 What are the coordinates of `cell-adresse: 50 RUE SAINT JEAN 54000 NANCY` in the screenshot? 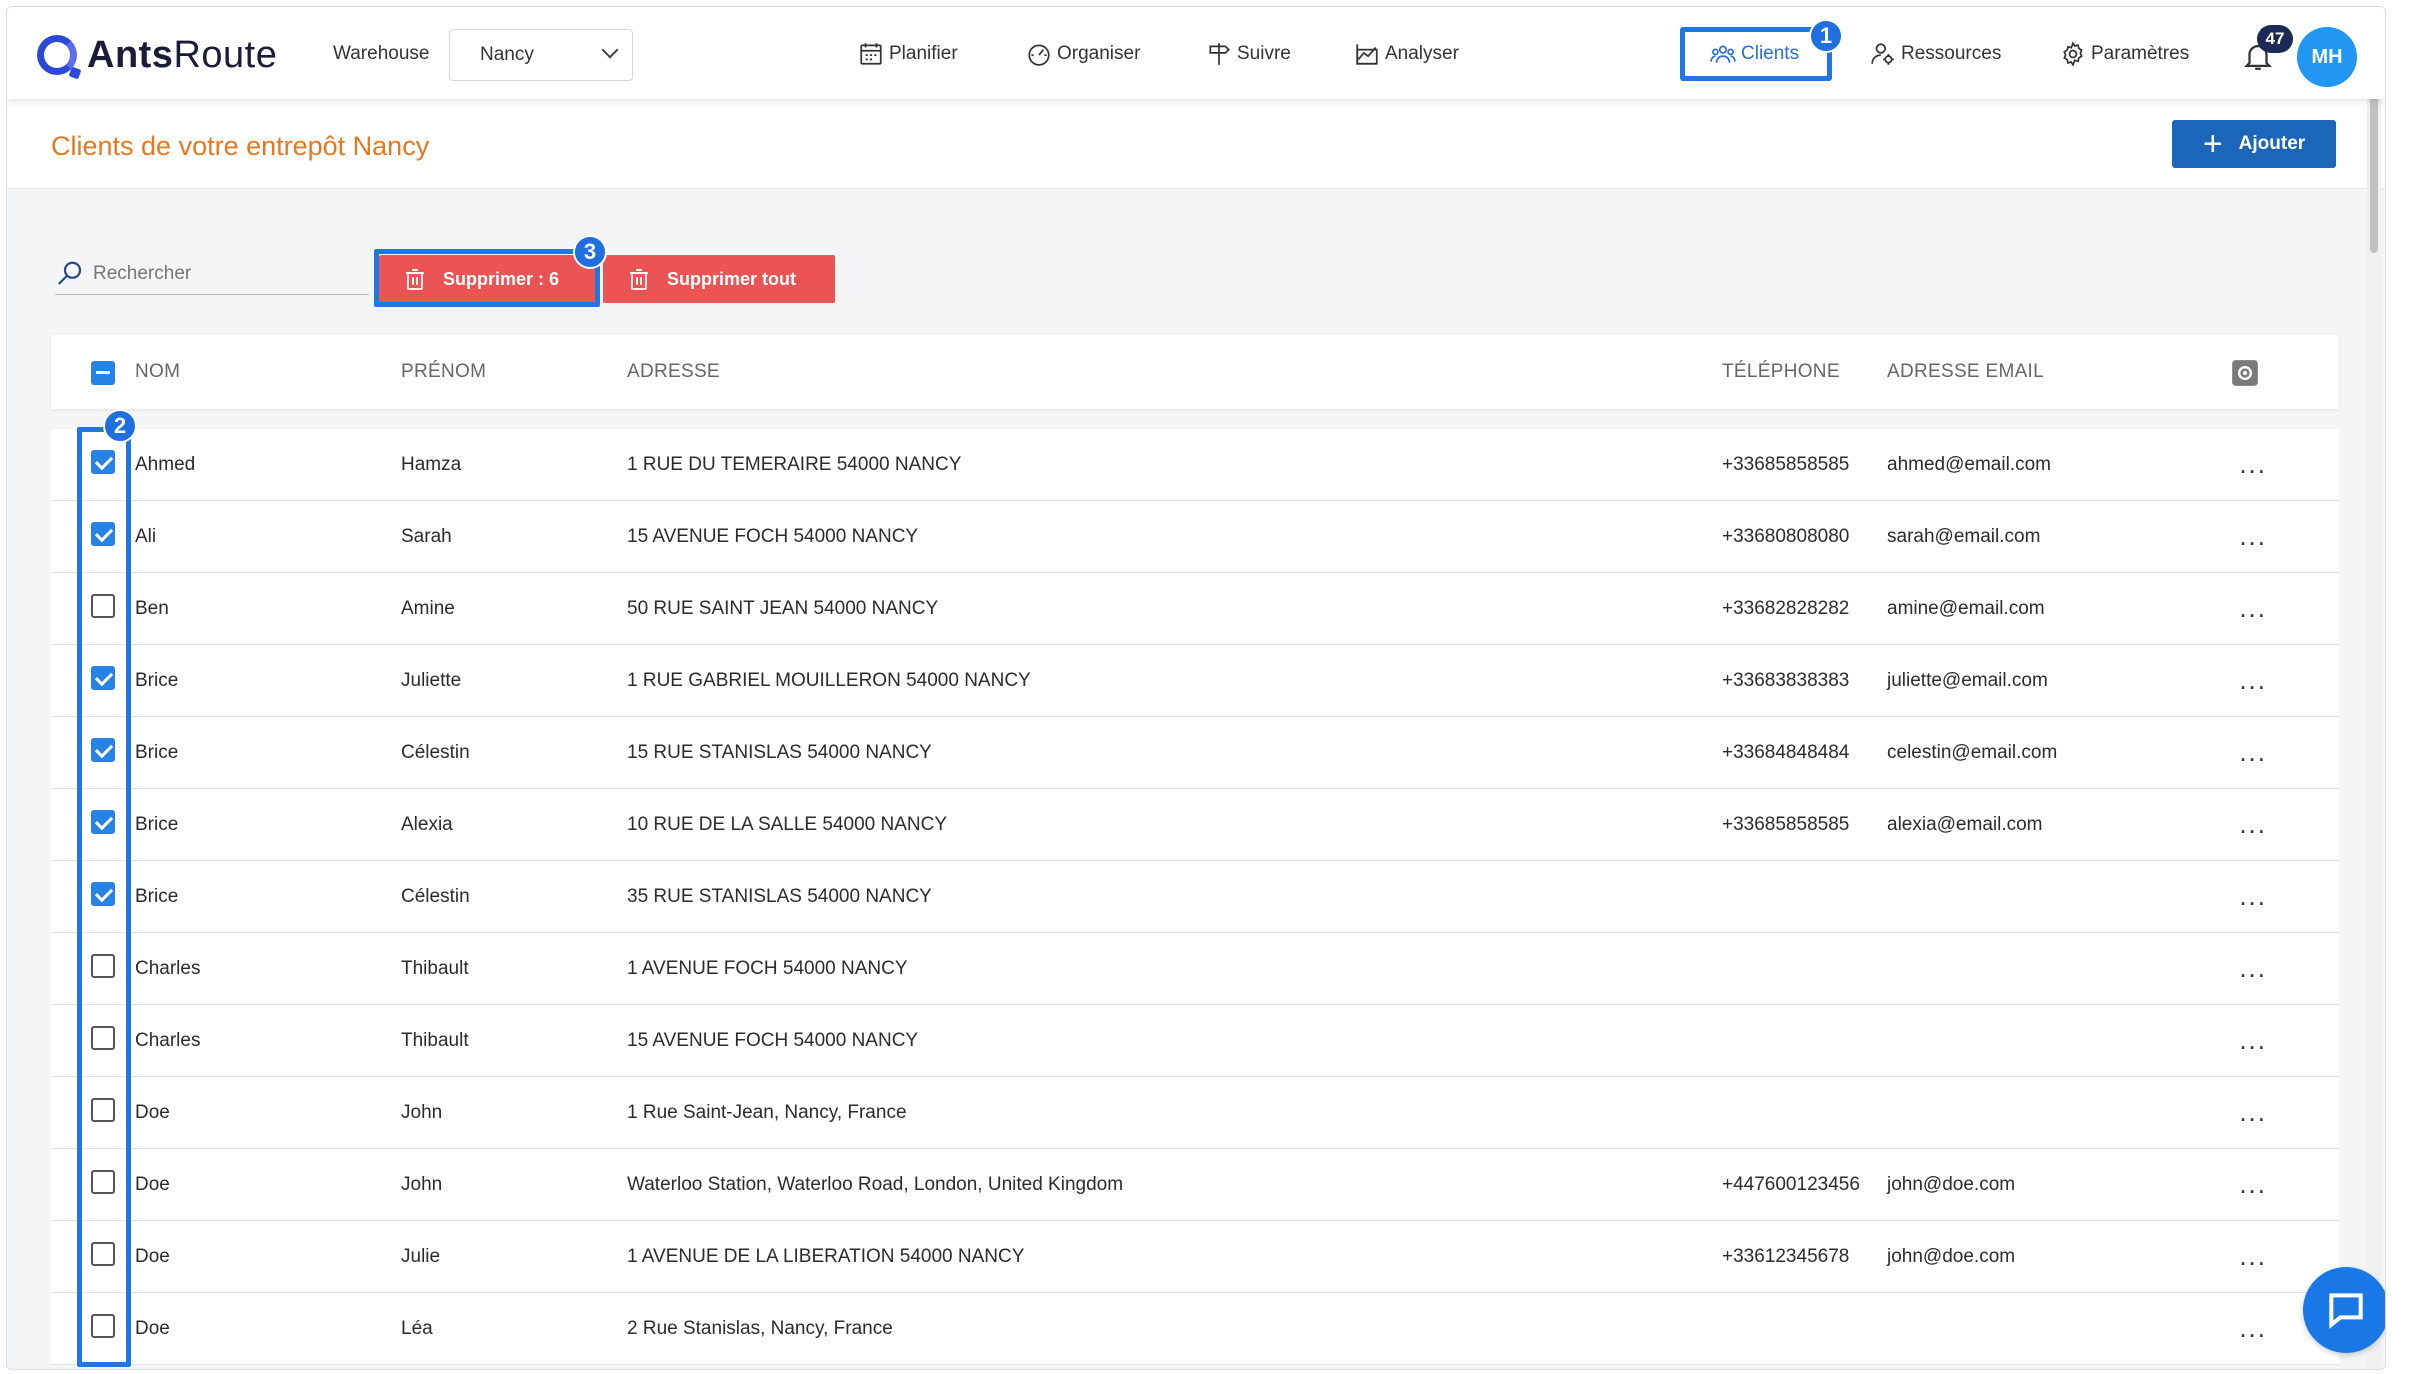 It's located at (783, 608).